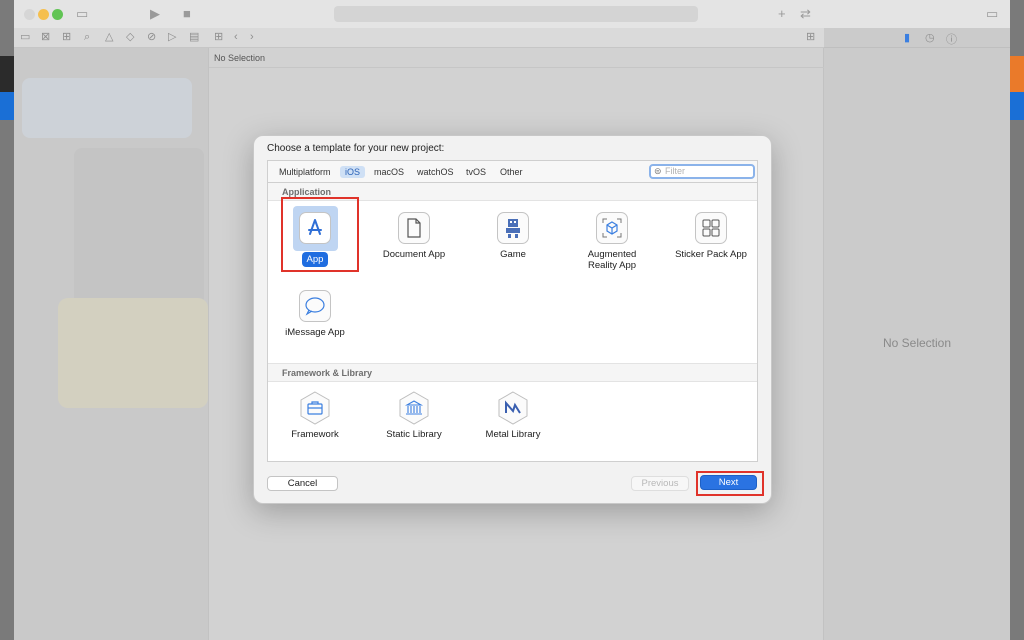  What do you see at coordinates (951, 39) in the screenshot?
I see `help-icon: ⓘ` at bounding box center [951, 39].